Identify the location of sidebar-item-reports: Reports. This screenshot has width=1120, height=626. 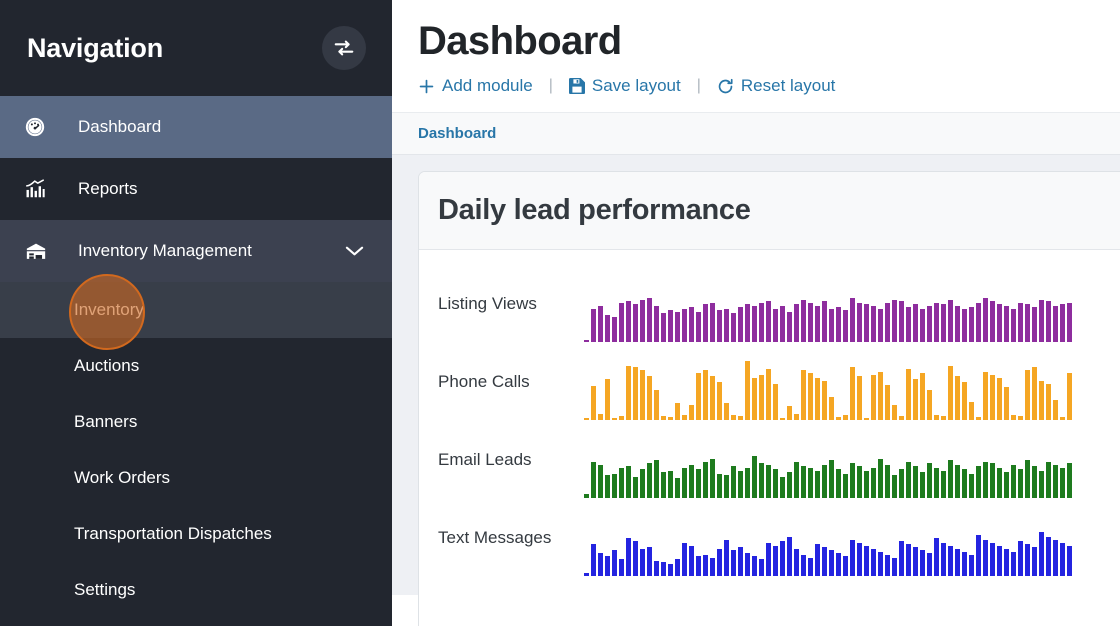
(196, 189).